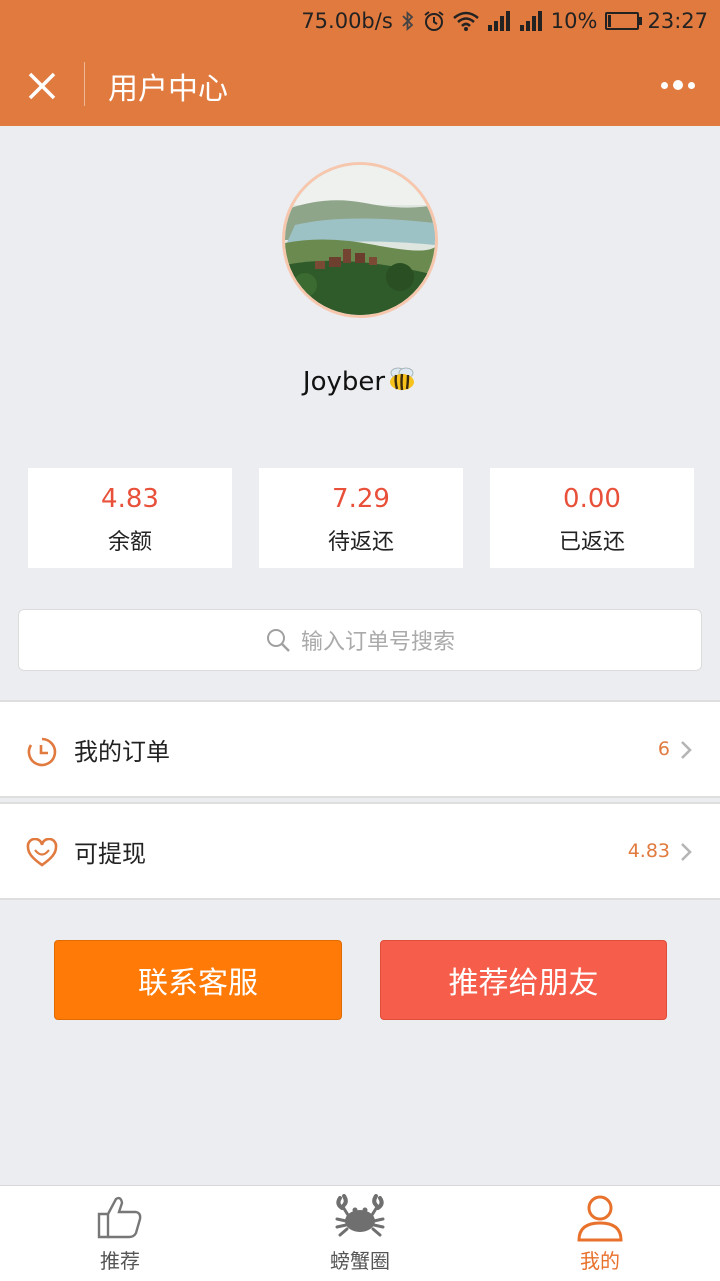 The height and width of the screenshot is (1281, 720). Describe the element at coordinates (120, 1219) in the screenshot. I see `thumbs-up-icon` at that location.